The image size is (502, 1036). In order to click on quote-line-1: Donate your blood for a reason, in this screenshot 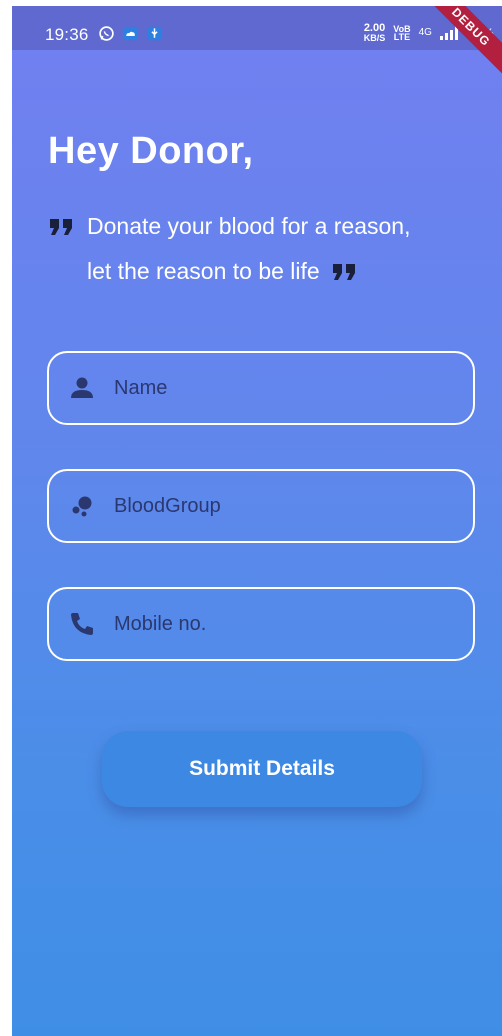, I will do `click(229, 226)`.